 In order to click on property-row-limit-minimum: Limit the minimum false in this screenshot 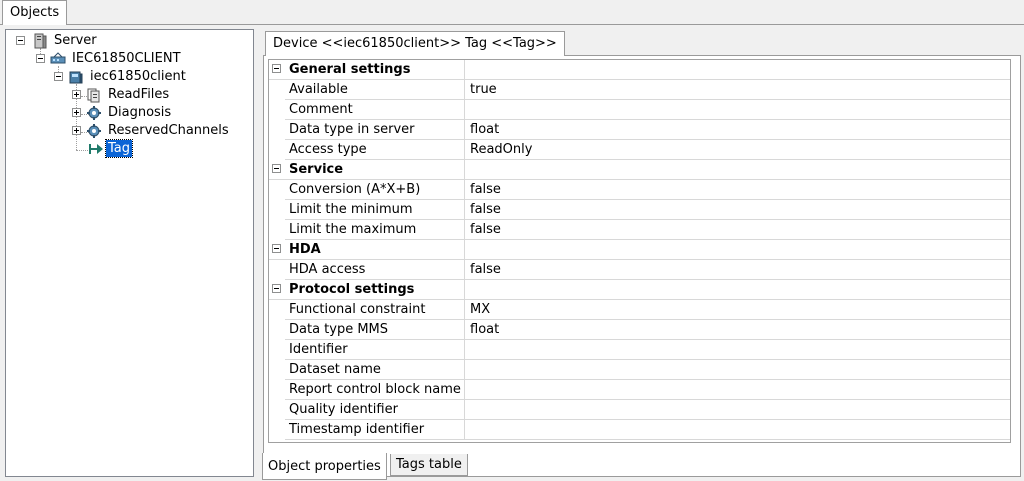, I will do `click(639, 210)`.